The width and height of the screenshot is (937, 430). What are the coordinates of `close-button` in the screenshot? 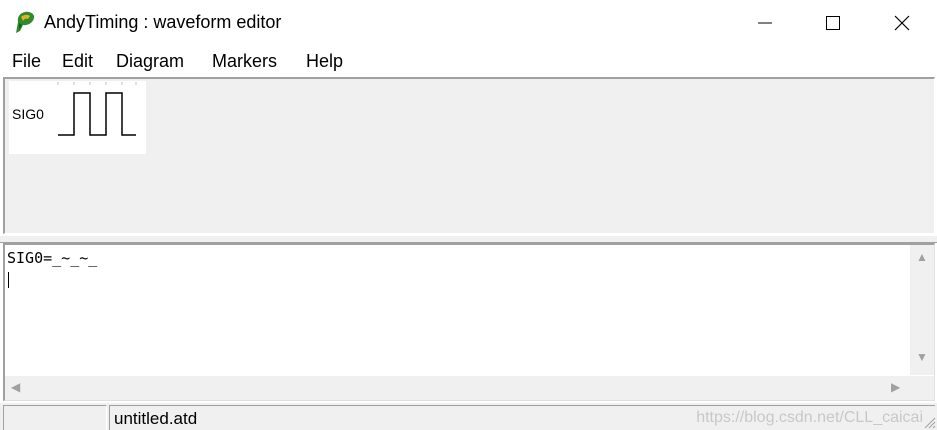 It's located at (901, 23).